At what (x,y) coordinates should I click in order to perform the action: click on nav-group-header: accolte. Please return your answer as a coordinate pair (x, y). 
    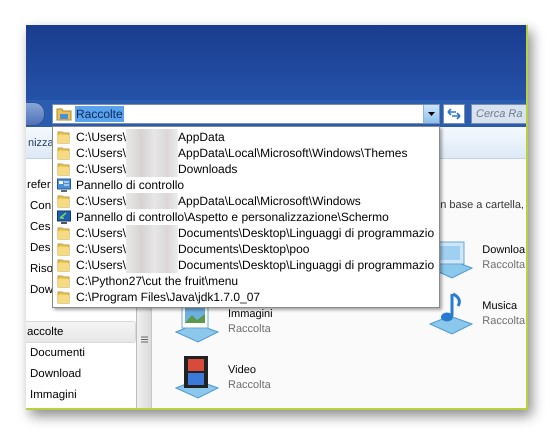
    Looking at the image, I should click on (81, 332).